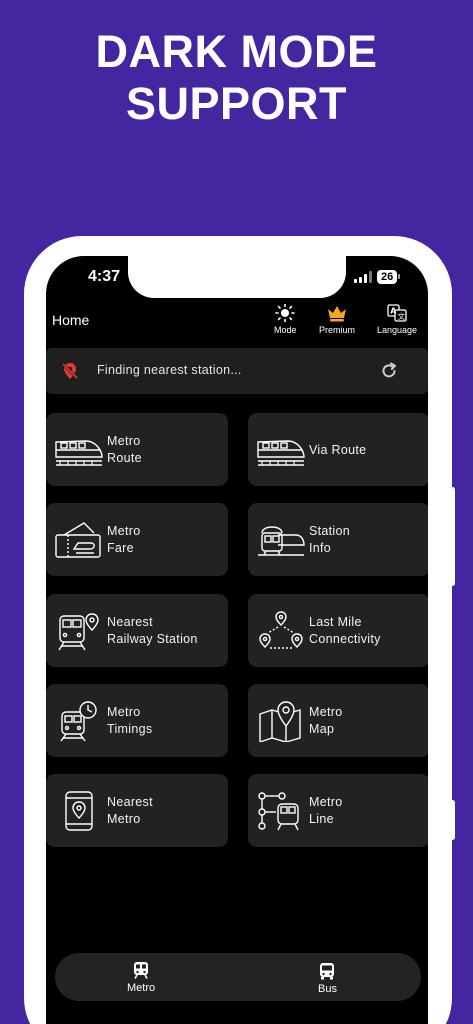  Describe the element at coordinates (71, 320) in the screenshot. I see `page-title: Home` at that location.